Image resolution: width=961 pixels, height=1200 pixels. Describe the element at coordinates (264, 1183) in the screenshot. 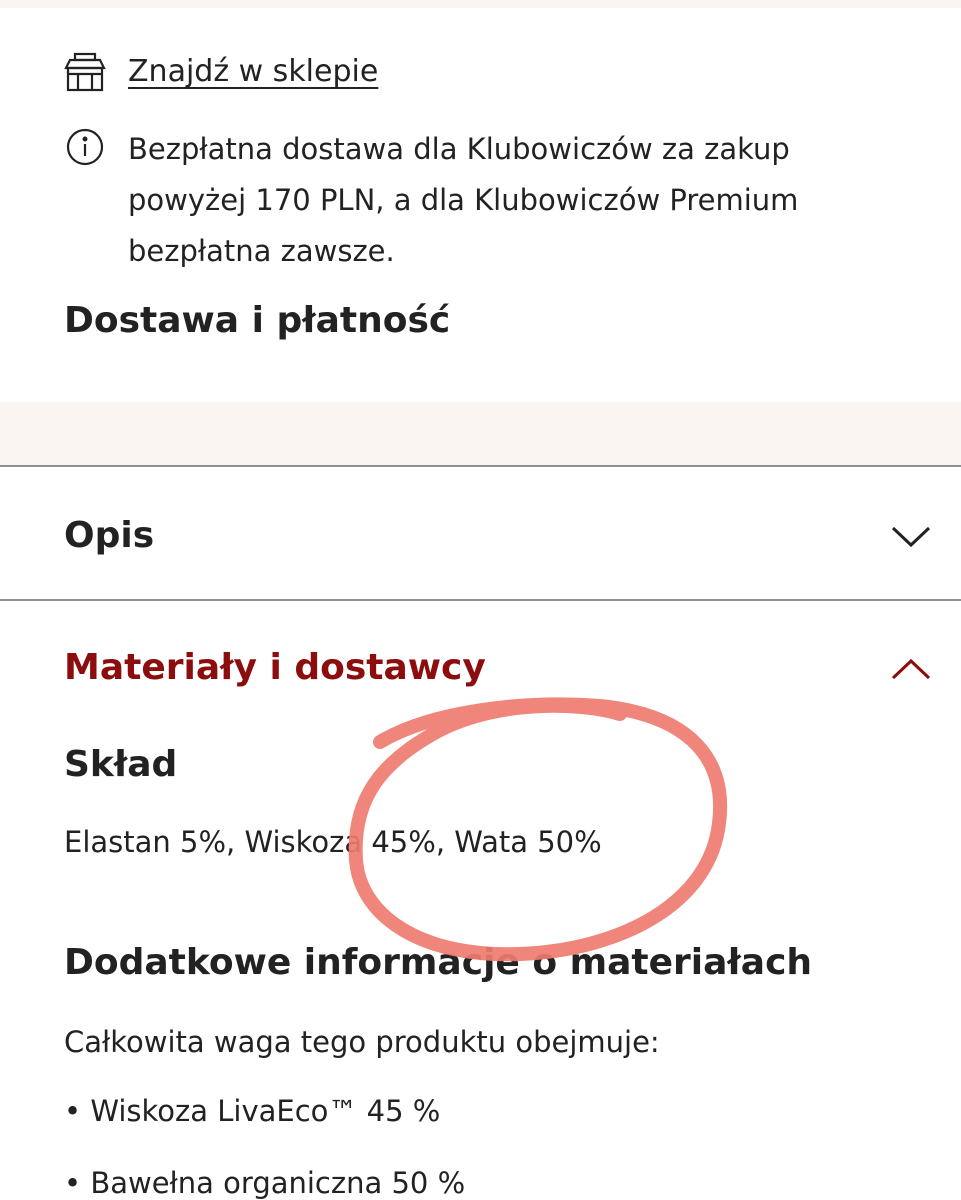

I see `list-item: • Bawełna organiczna 50 %` at that location.